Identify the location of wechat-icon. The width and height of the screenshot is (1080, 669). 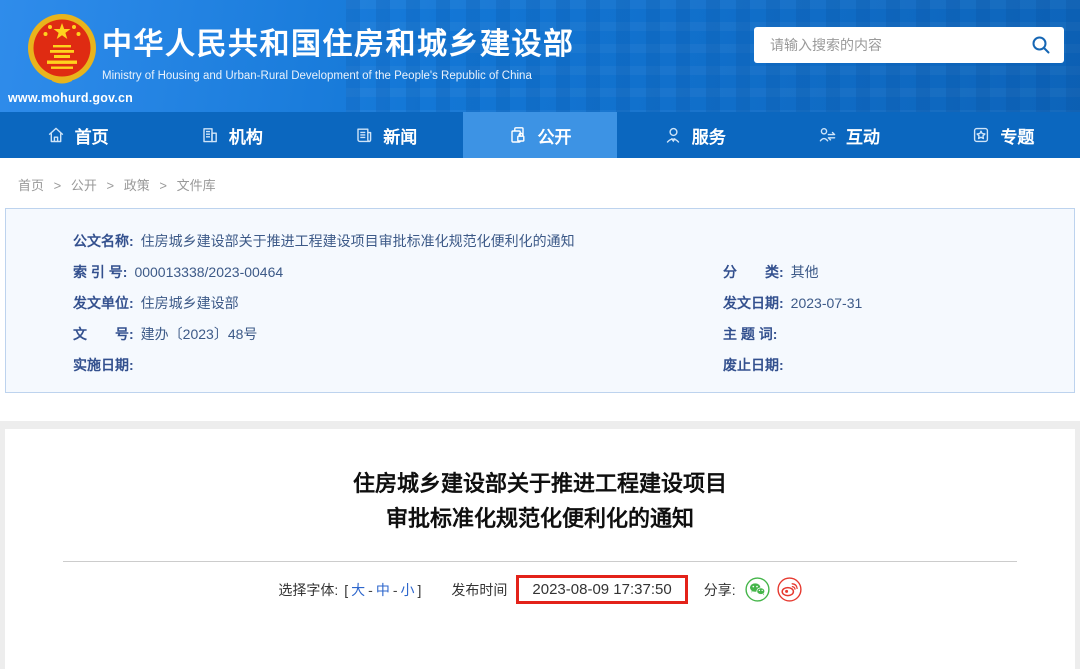
(757, 589).